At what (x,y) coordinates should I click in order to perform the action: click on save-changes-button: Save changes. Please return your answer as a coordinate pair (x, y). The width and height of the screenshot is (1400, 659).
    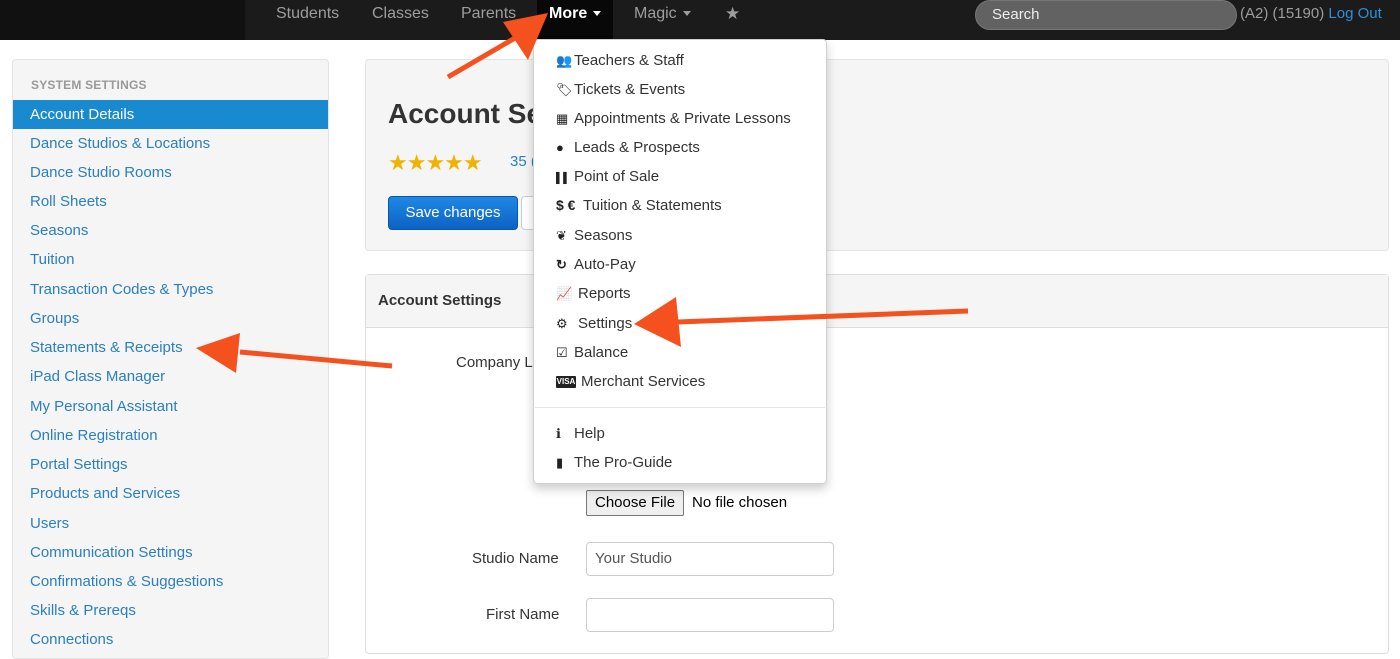
    Looking at the image, I should click on (453, 213).